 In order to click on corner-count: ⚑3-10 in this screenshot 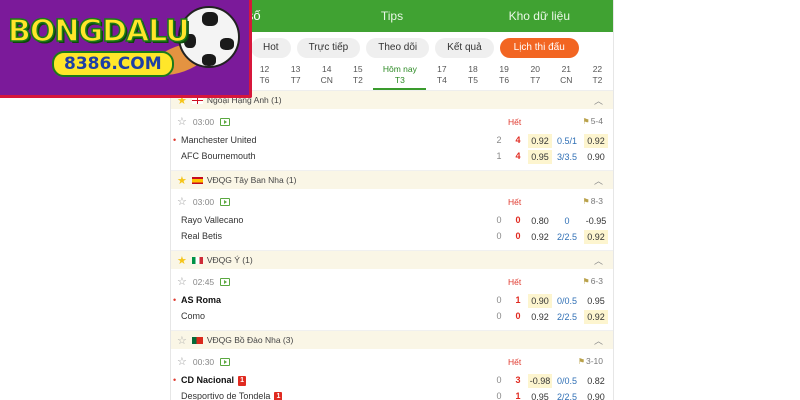, I will do `click(590, 361)`.